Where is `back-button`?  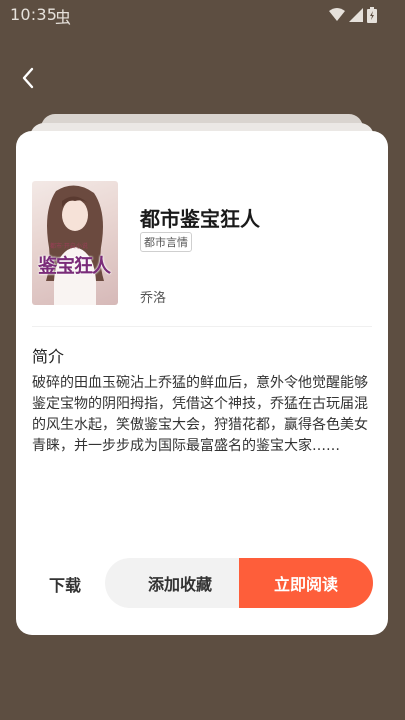
back-button is located at coordinates (28, 78).